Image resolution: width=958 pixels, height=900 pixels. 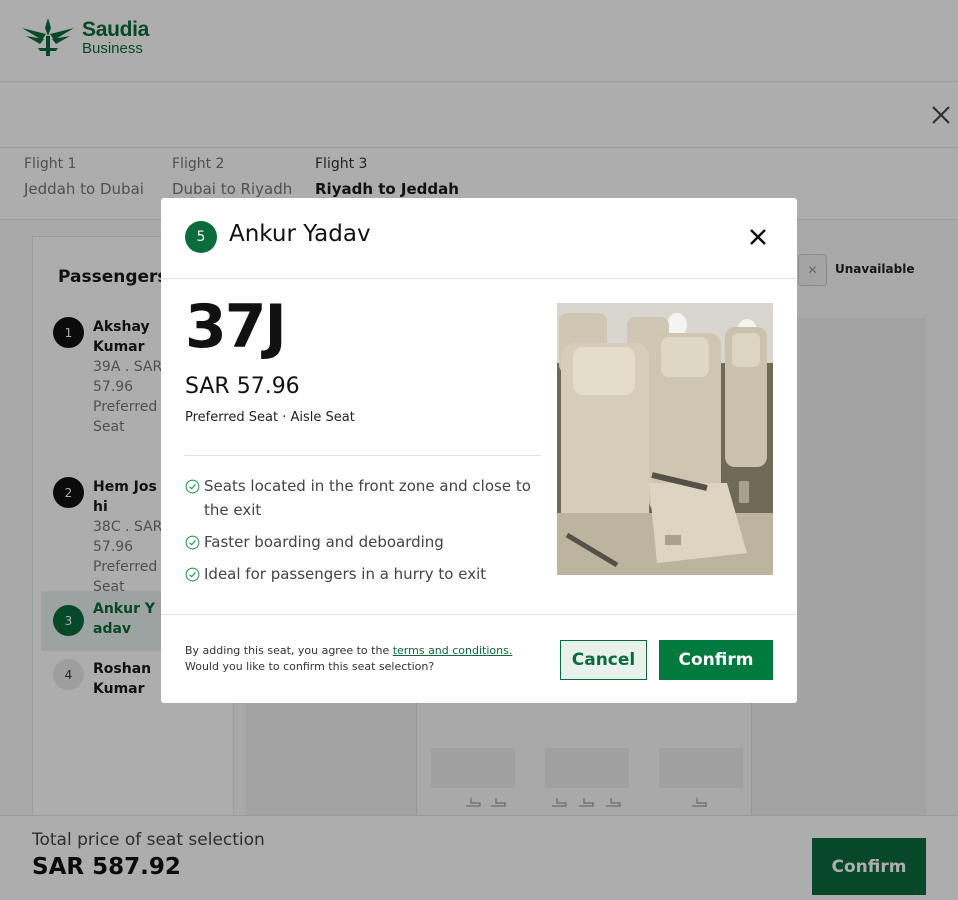 I want to click on close-icon, so click(x=758, y=237).